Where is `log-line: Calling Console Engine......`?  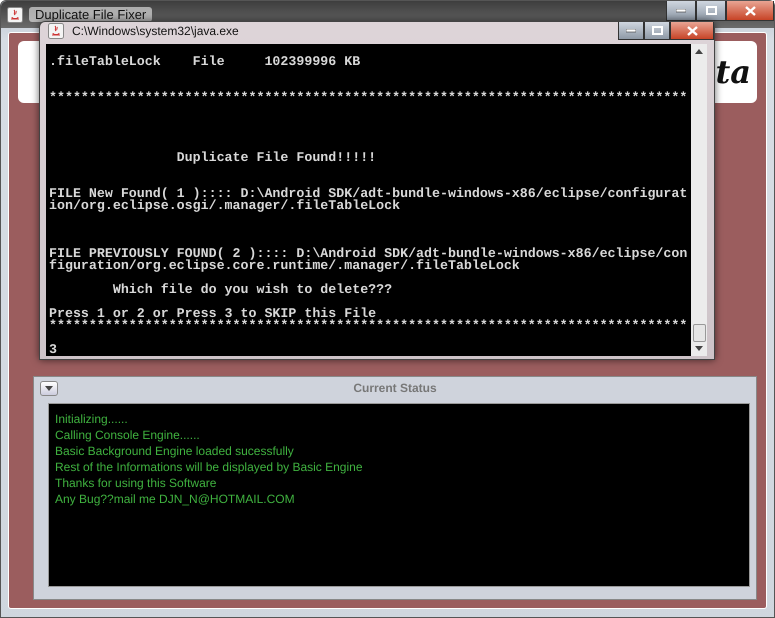
log-line: Calling Console Engine...... is located at coordinates (127, 435).